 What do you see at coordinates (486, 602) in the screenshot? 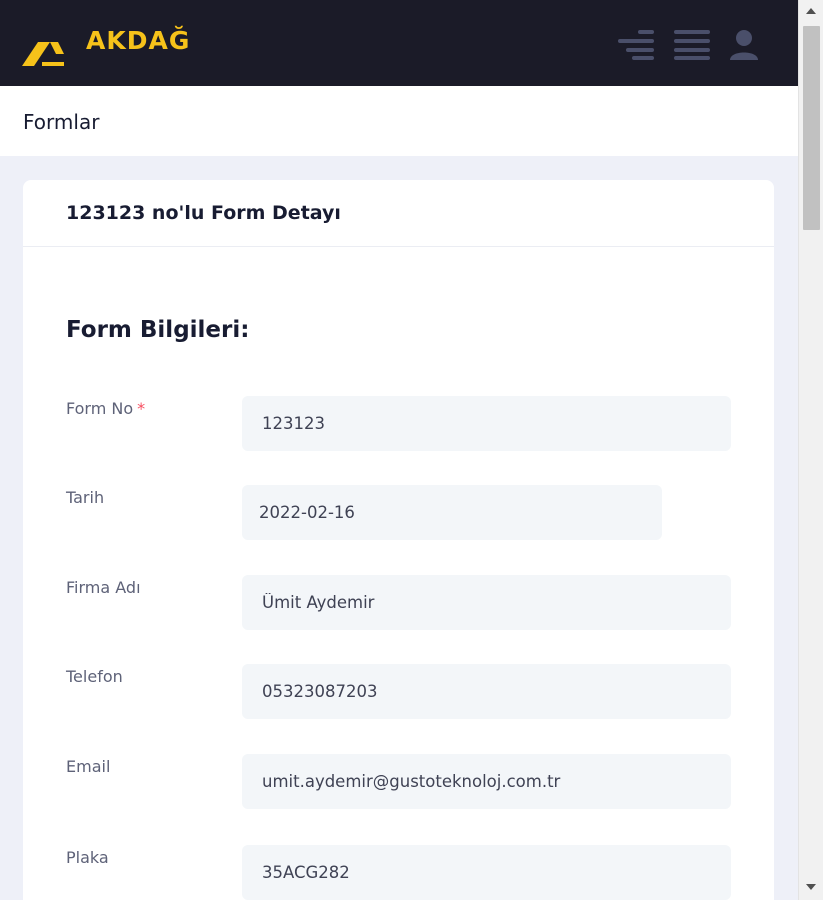
I see `firma-adi-field` at bounding box center [486, 602].